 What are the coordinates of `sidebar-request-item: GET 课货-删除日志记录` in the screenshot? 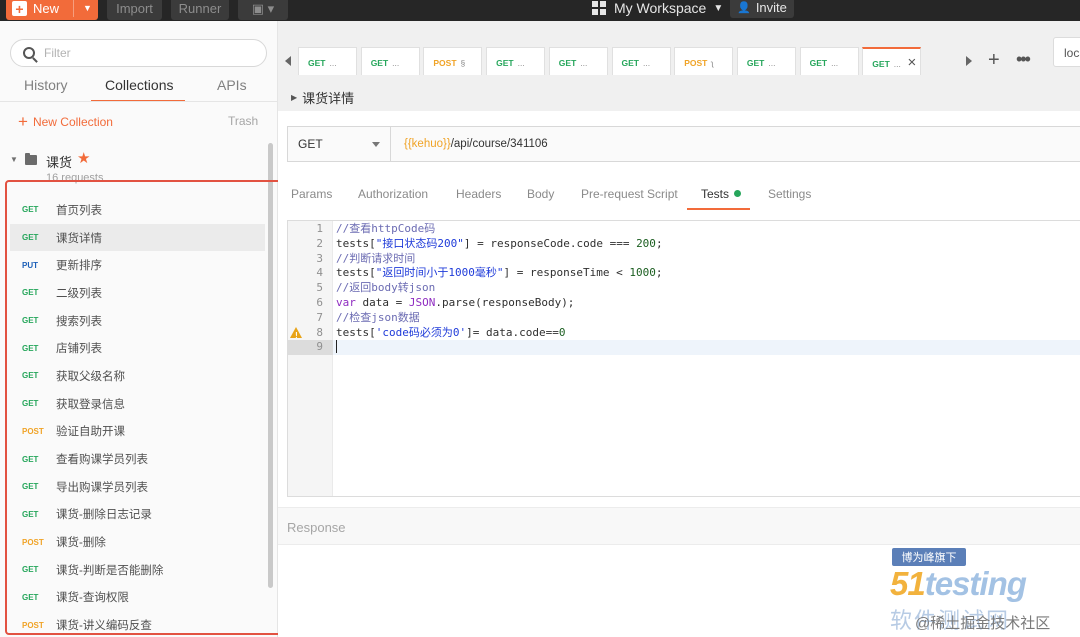 It's located at (137, 515).